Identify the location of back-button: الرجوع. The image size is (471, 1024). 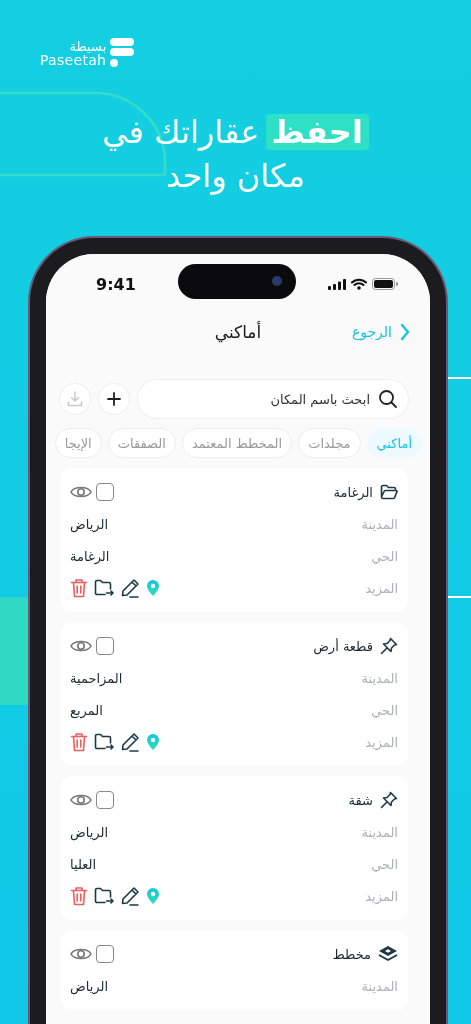
(380, 332).